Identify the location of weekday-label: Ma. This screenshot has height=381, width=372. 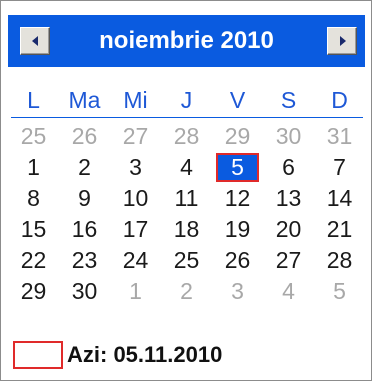
(84, 100).